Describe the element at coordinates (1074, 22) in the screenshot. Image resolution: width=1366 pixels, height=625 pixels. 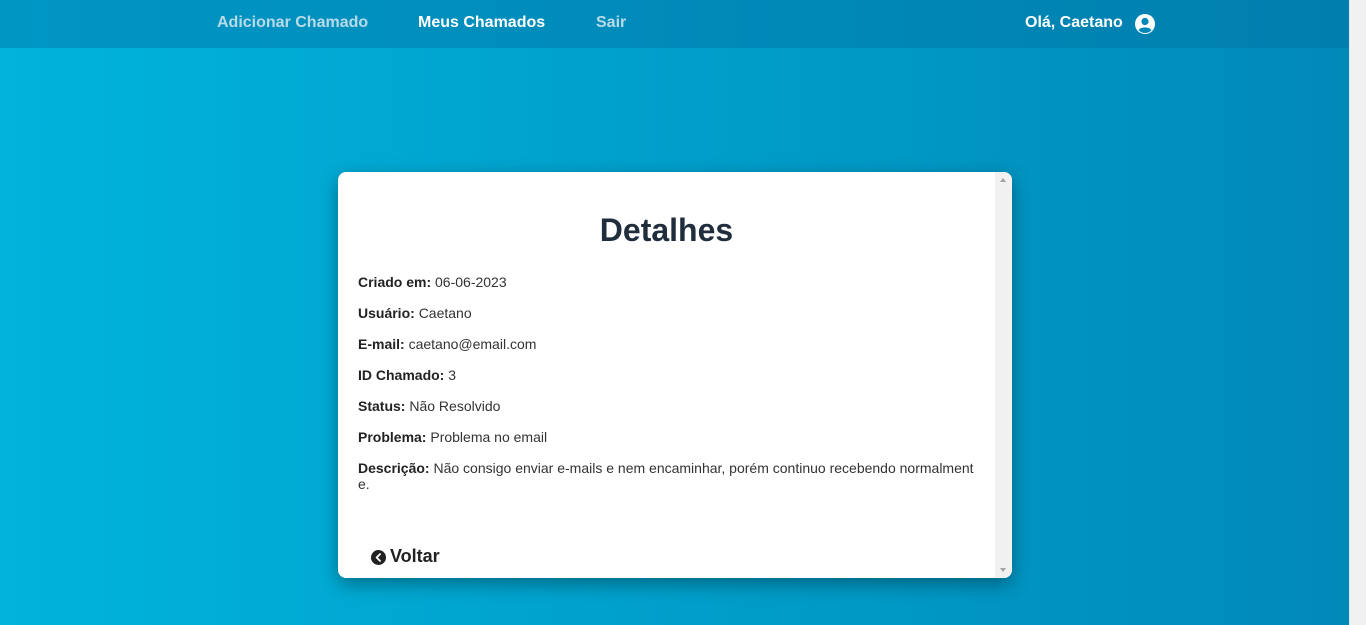
I see `user-greeting: Olá, Caetano` at that location.